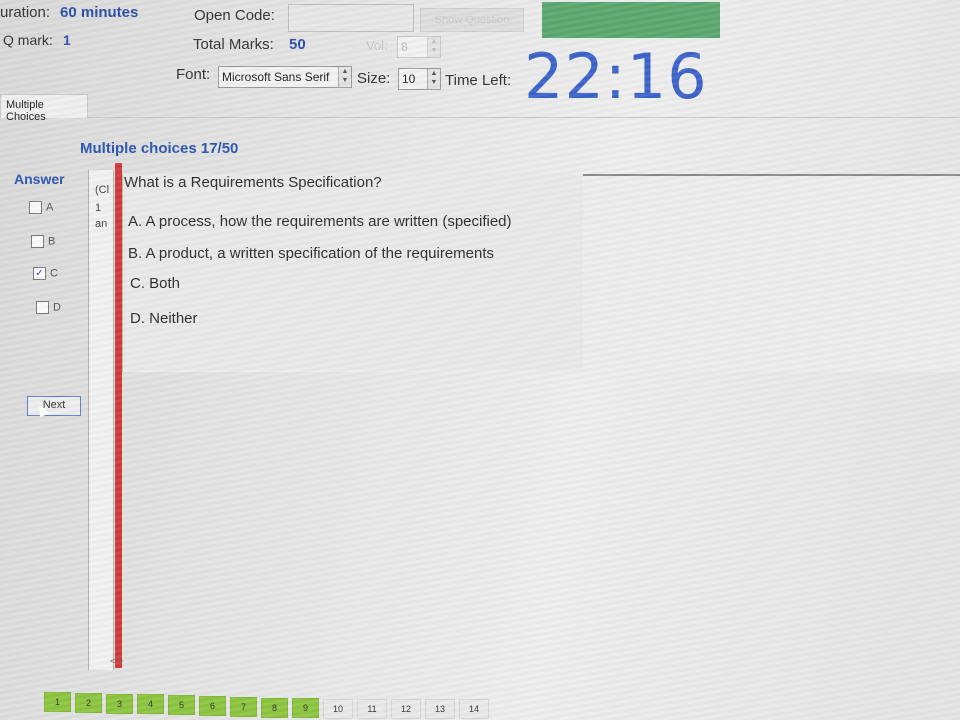 This screenshot has height=720, width=960. What do you see at coordinates (67, 40) in the screenshot?
I see `qmark-value: 1` at bounding box center [67, 40].